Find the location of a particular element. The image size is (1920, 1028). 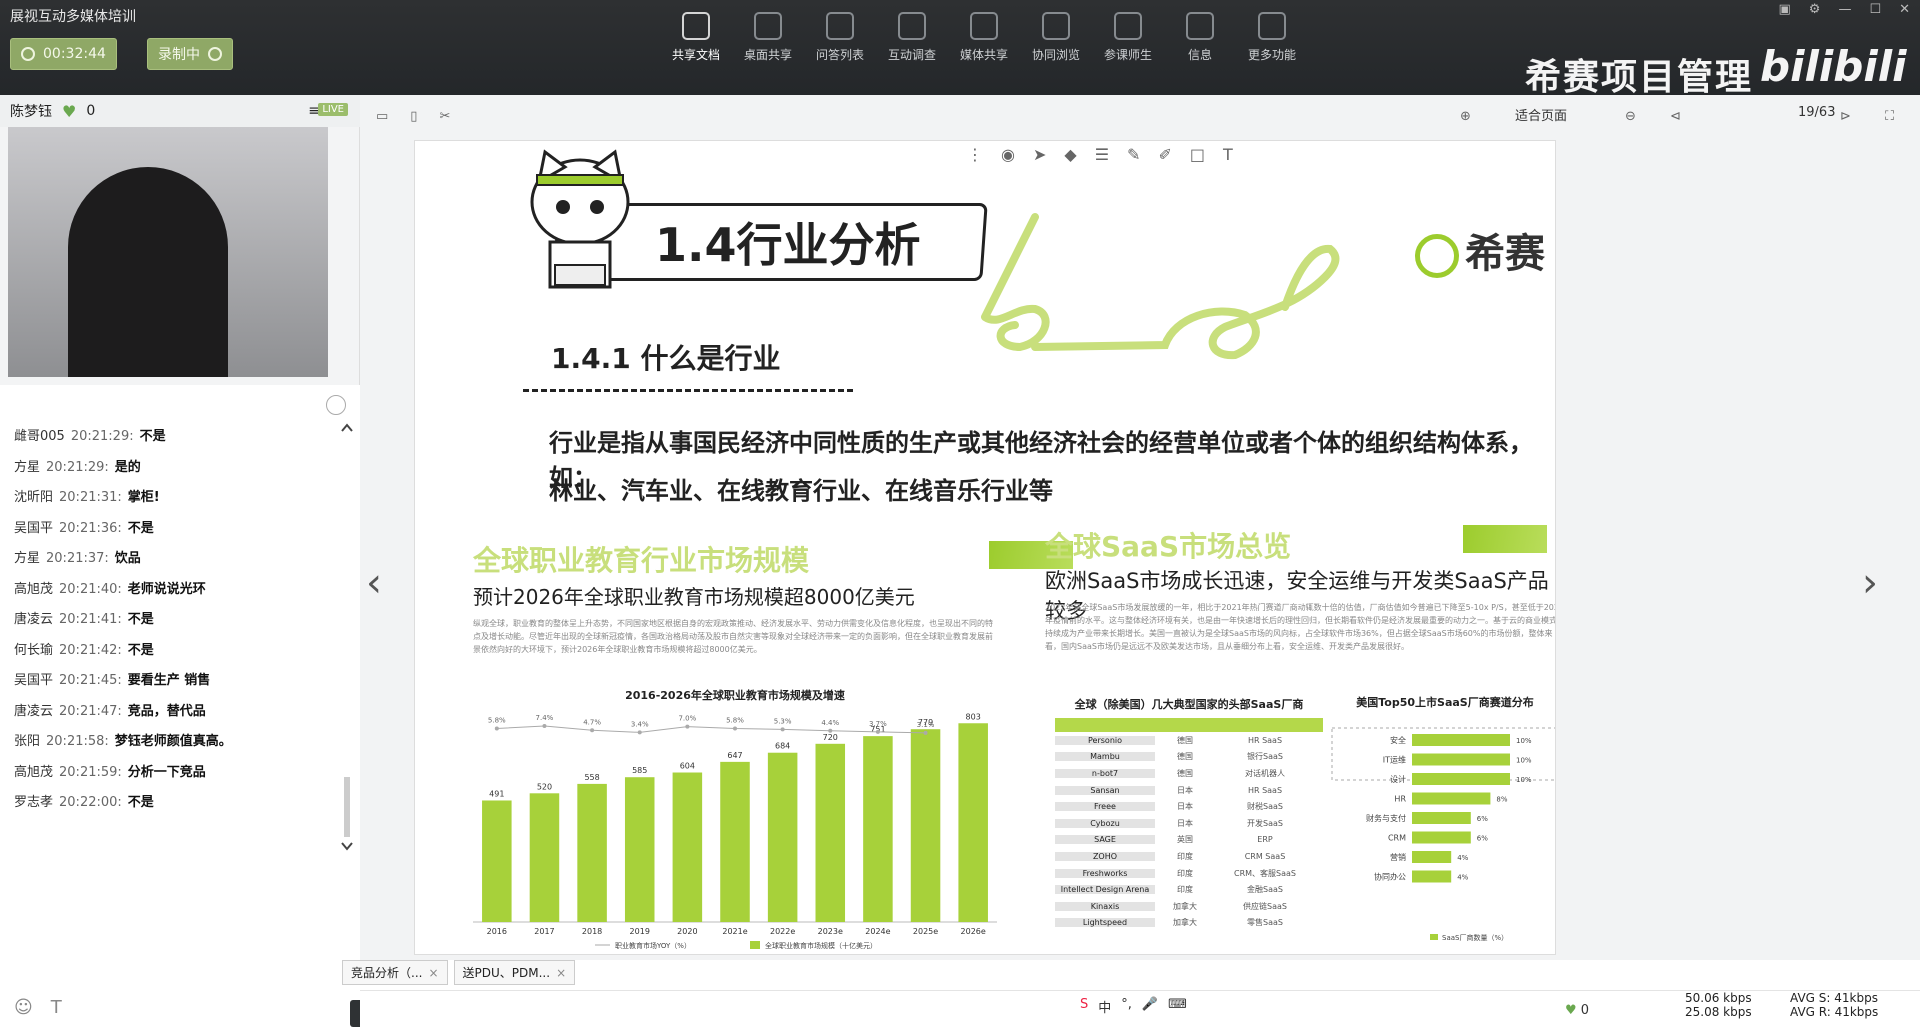

toolbar-item: 更多功能 is located at coordinates (1272, 37).